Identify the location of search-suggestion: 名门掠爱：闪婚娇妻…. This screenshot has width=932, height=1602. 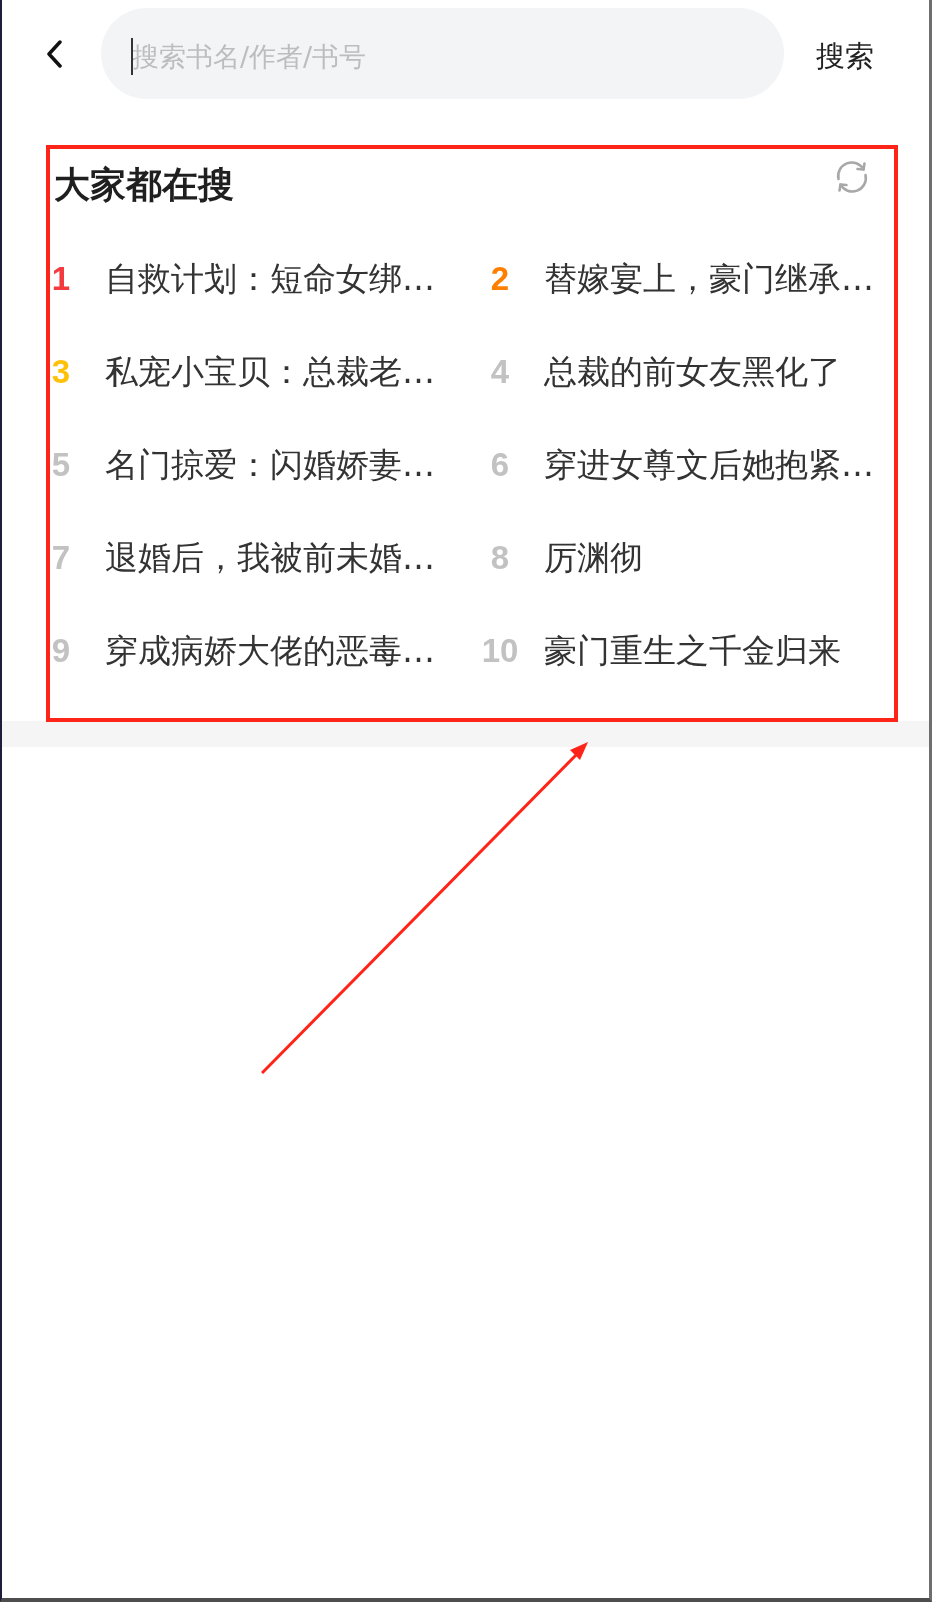
(270, 464).